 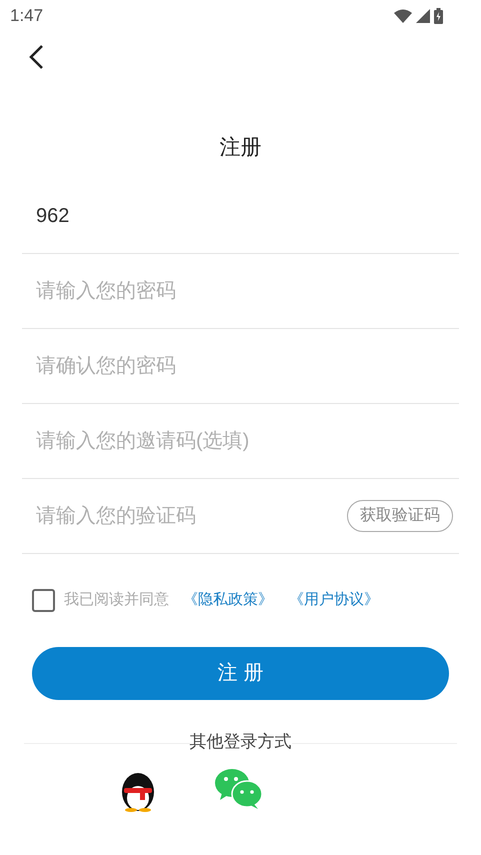 I want to click on battery-icon, so click(x=438, y=16).